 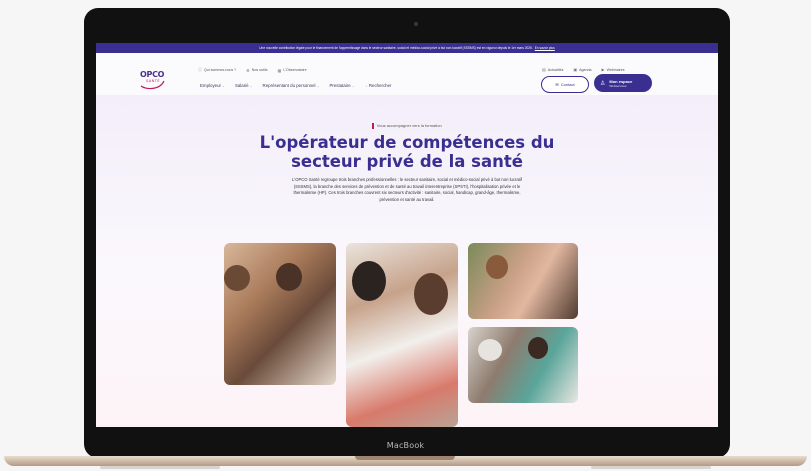 What do you see at coordinates (618, 85) in the screenshot?
I see `account-subtitle: Webservices` at bounding box center [618, 85].